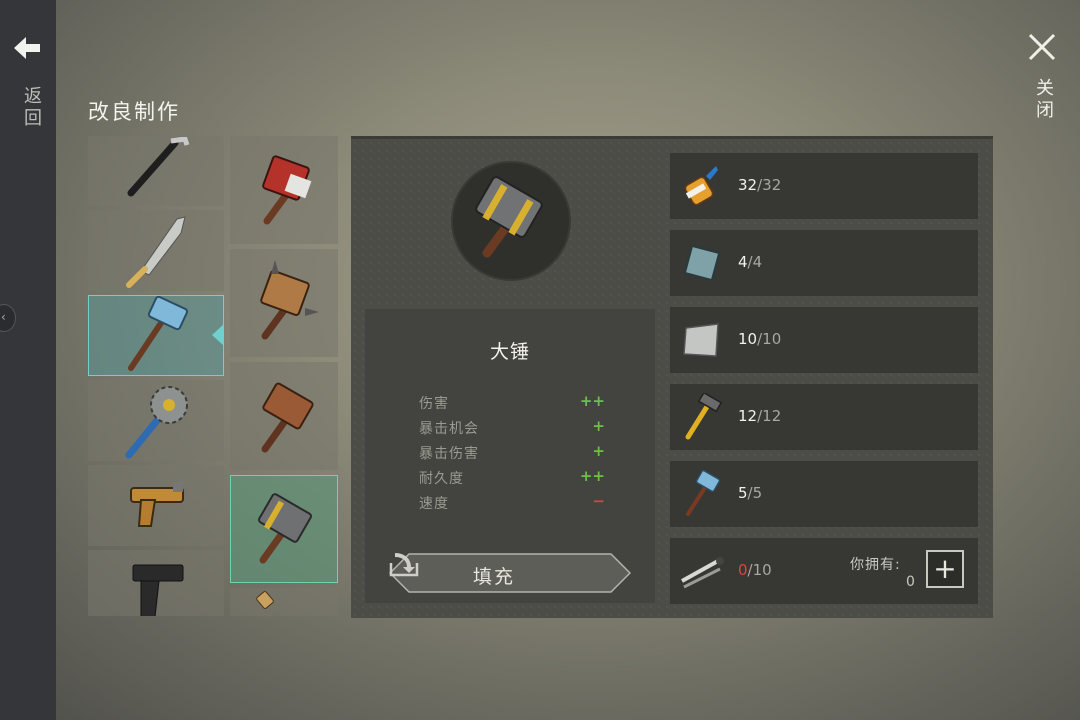 This screenshot has width=1080, height=720. I want to click on stats-box: 大锤 伤害 ++ 暴击机会 + 暴击伤害 + 耐久度 ++ 速度 − 填充, so click(510, 456).